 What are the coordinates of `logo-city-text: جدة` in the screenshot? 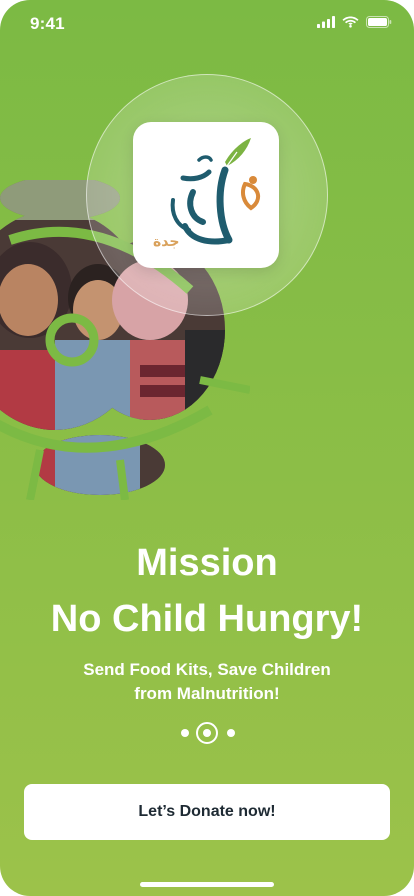 It's located at (166, 242).